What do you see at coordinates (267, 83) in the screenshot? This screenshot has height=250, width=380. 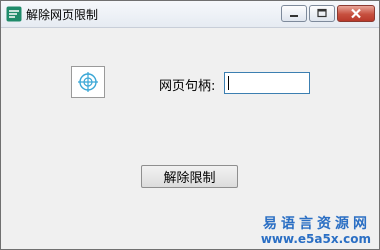 I see `handle-input` at bounding box center [267, 83].